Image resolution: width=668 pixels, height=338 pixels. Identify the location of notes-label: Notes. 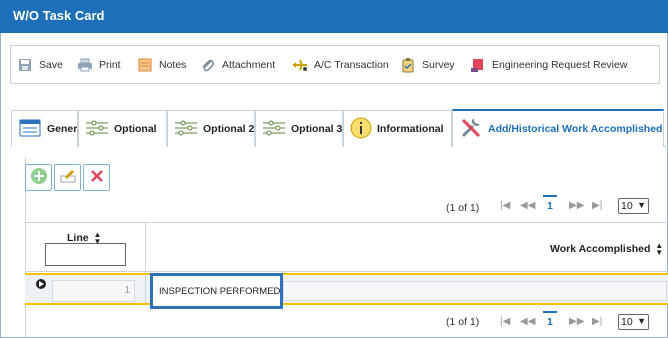
(173, 65).